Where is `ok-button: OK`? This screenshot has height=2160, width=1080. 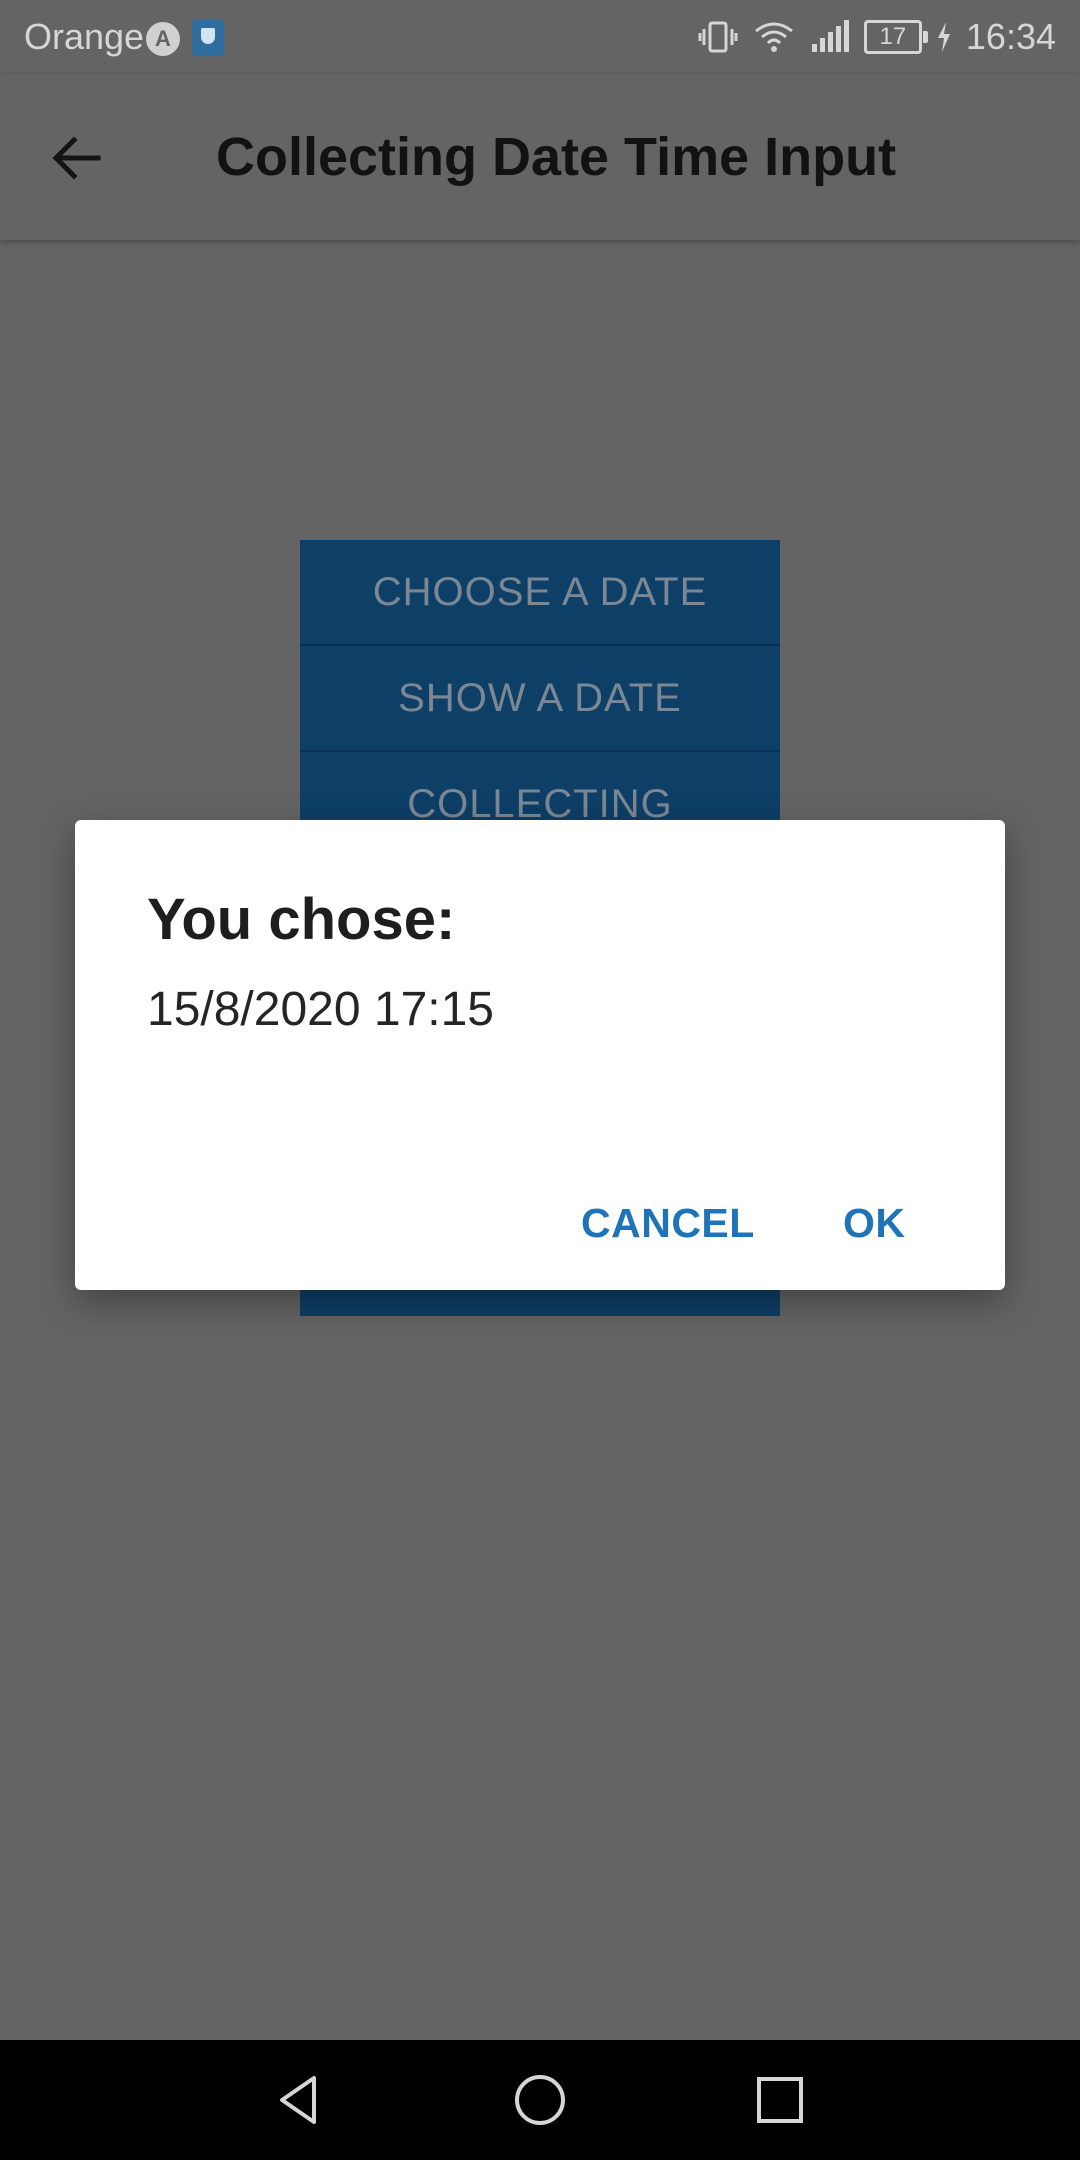 ok-button: OK is located at coordinates (874, 1223).